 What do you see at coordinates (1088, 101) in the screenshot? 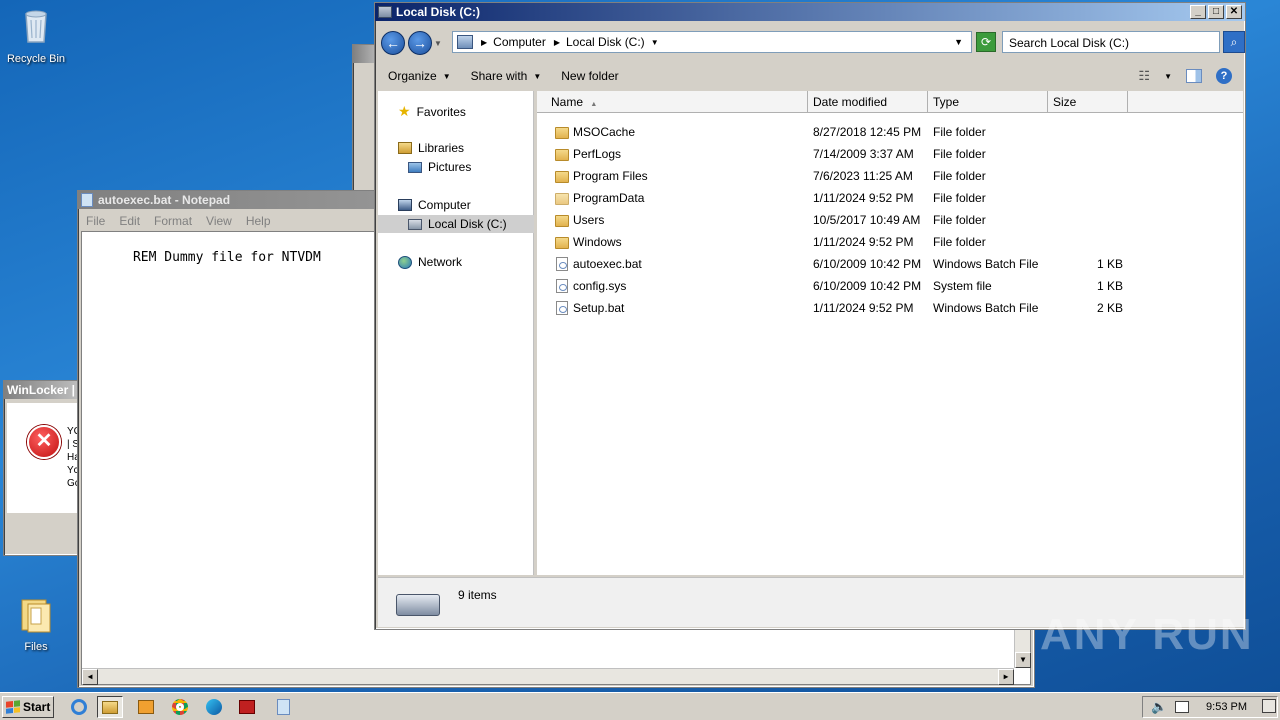
I see `column-size: Size` at bounding box center [1088, 101].